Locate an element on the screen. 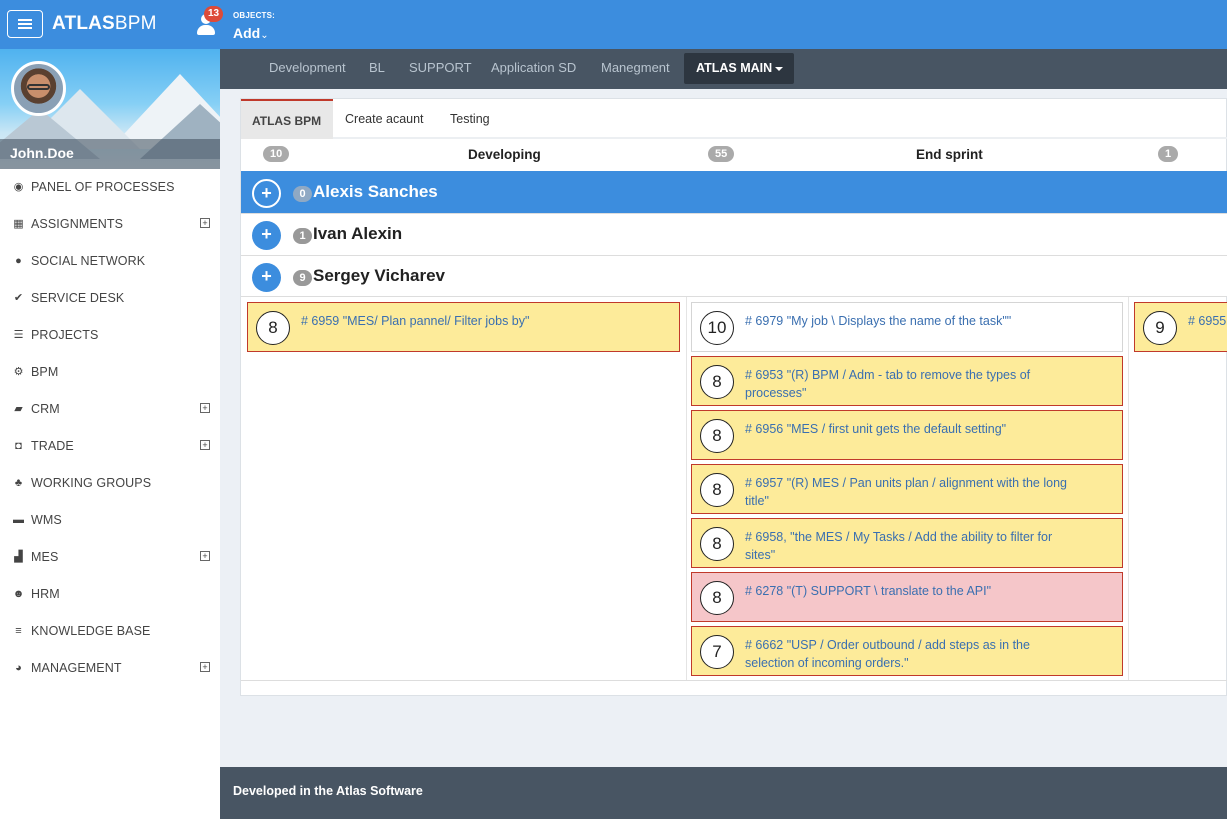 The height and width of the screenshot is (819, 1227). sidebar-item-projects: ☰ PROJECTS is located at coordinates (110, 335).